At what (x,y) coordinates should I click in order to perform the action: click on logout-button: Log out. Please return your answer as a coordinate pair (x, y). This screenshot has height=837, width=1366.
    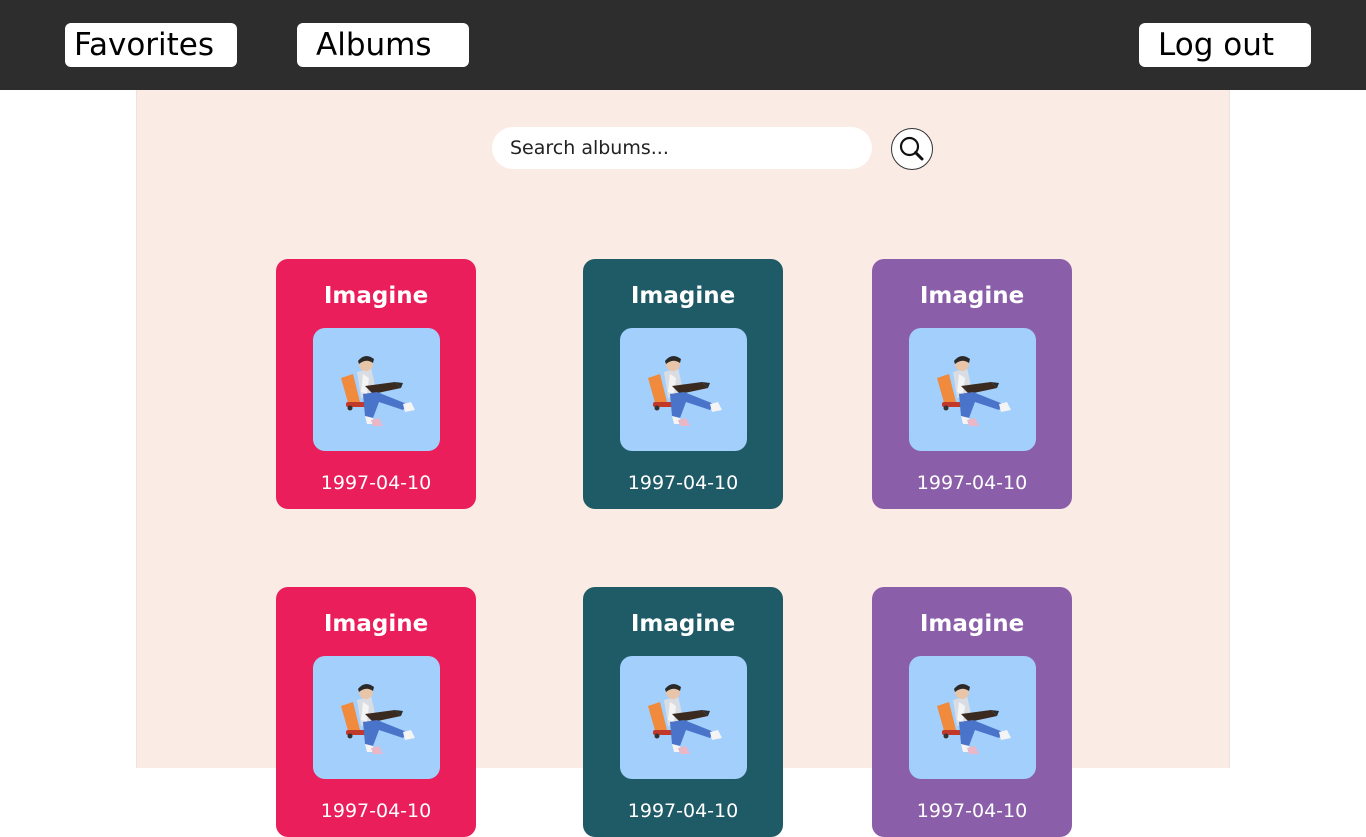
    Looking at the image, I should click on (1225, 45).